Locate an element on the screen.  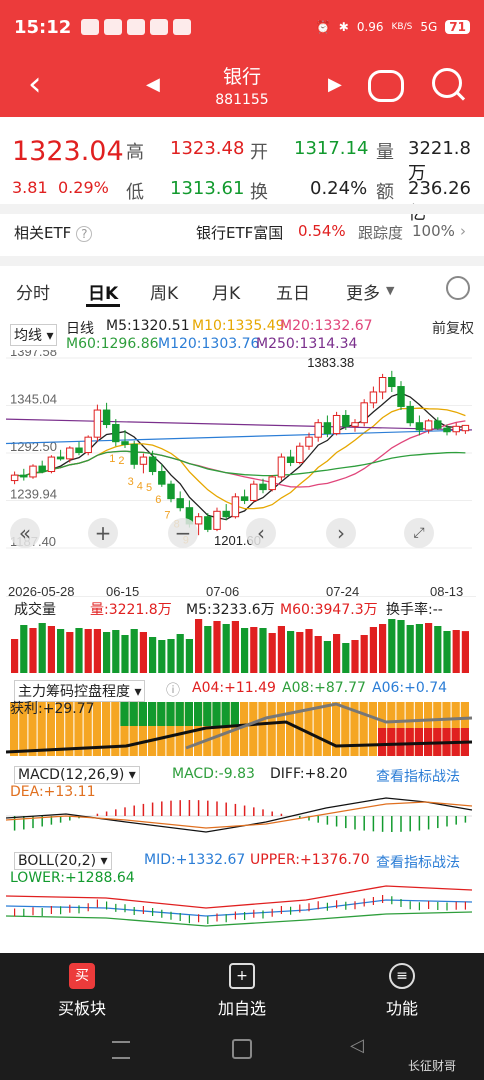
functions-label: 功能 is located at coordinates (401, 1008).